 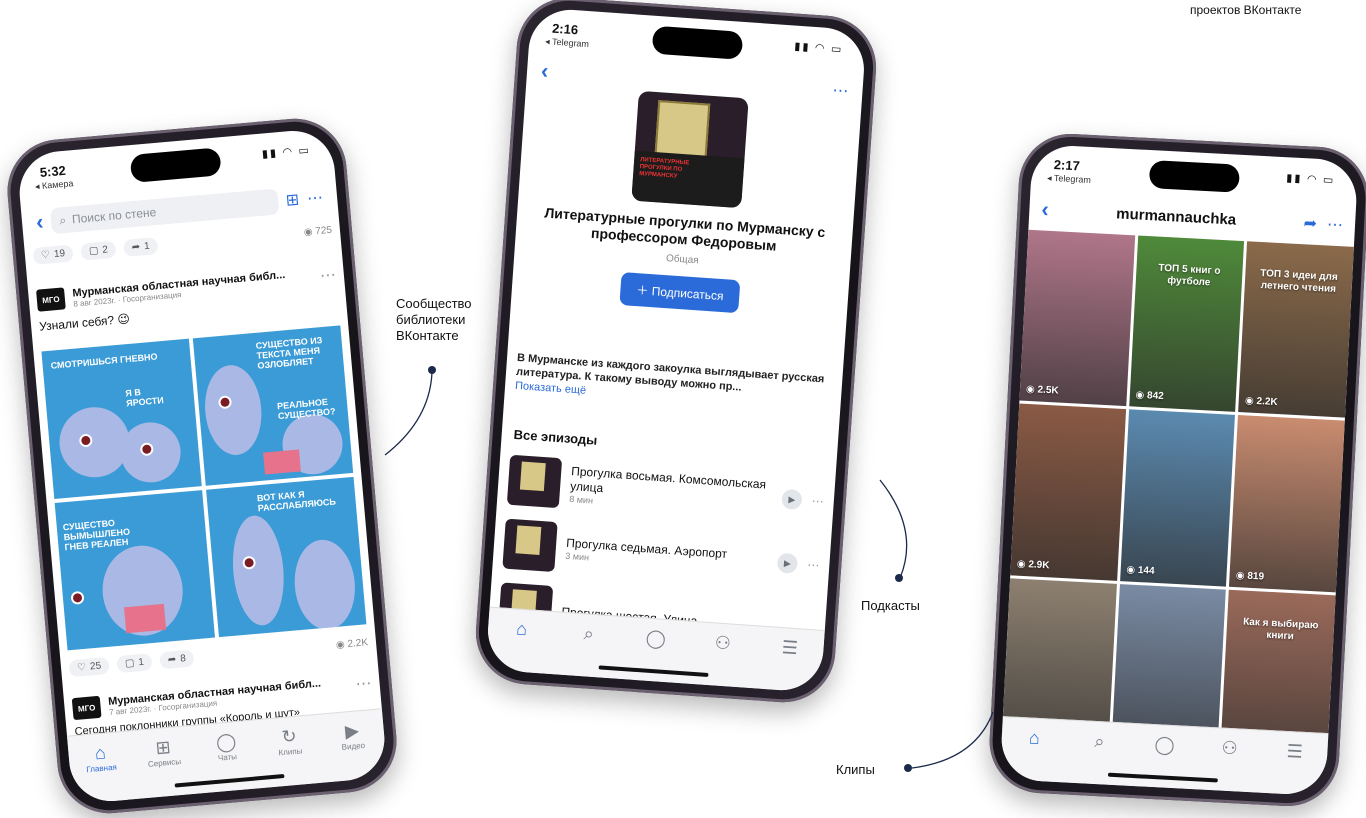 What do you see at coordinates (551, 388) in the screenshot?
I see `show-more-link: Показать ещё` at bounding box center [551, 388].